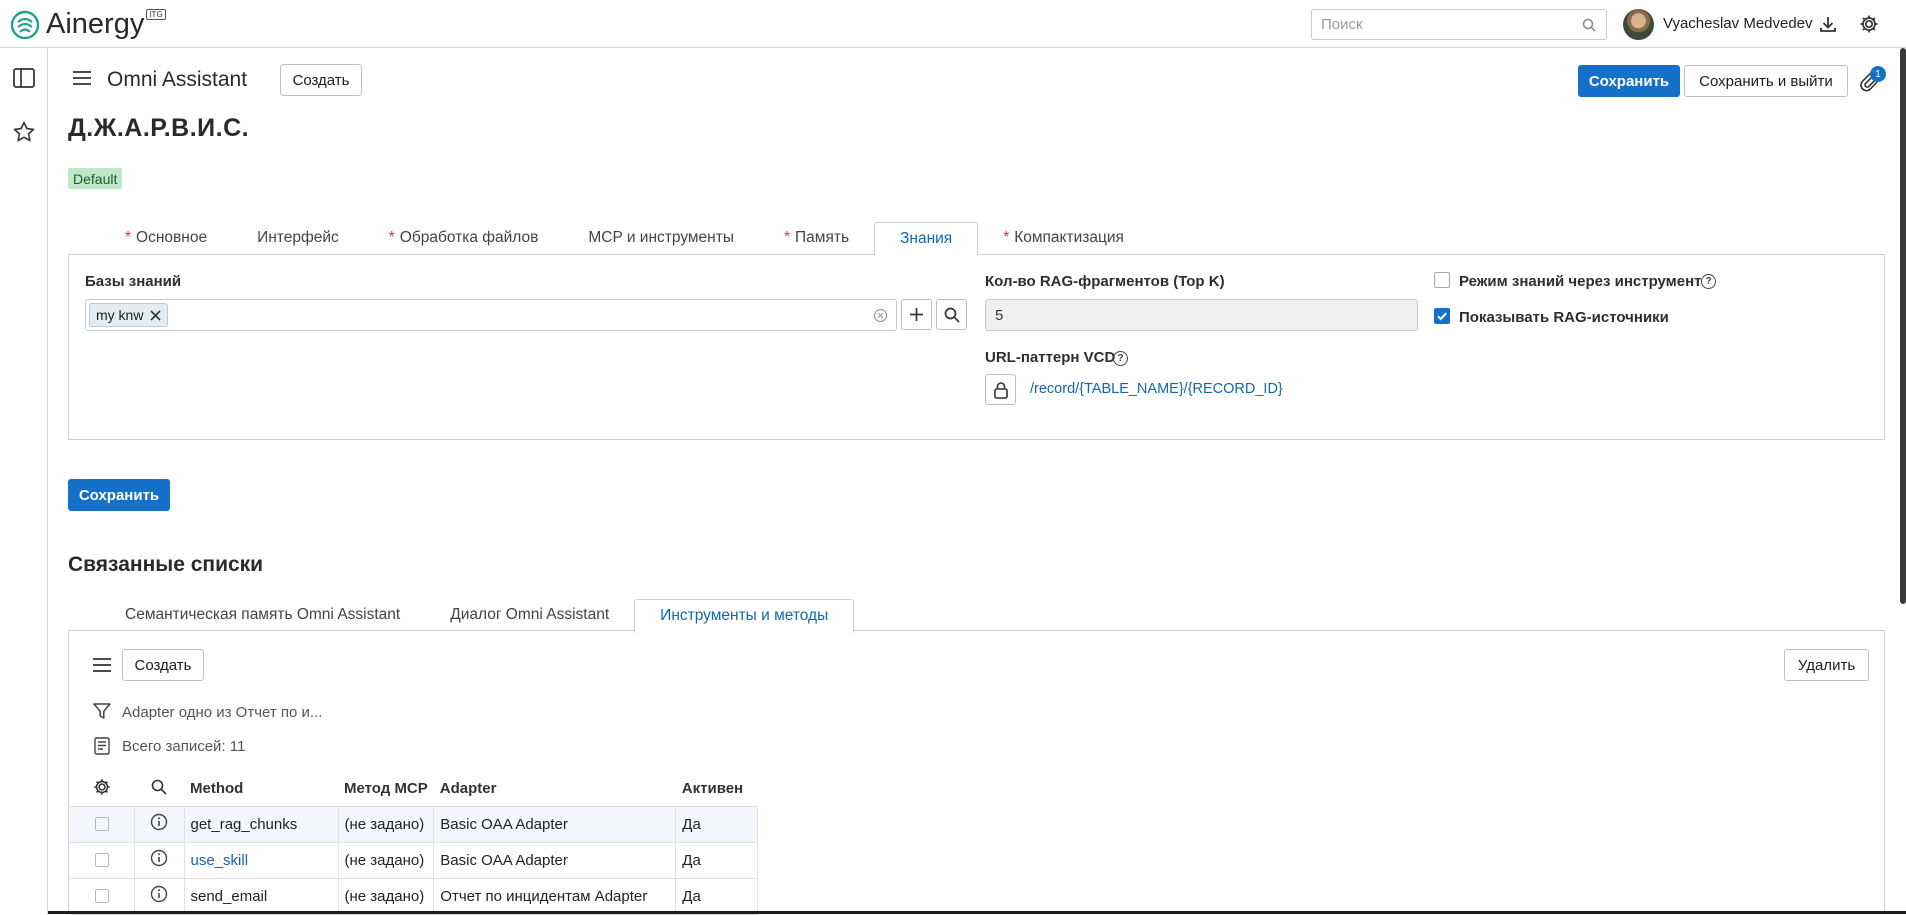 This screenshot has height=915, width=1906. I want to click on plus-icon, so click(916, 314).